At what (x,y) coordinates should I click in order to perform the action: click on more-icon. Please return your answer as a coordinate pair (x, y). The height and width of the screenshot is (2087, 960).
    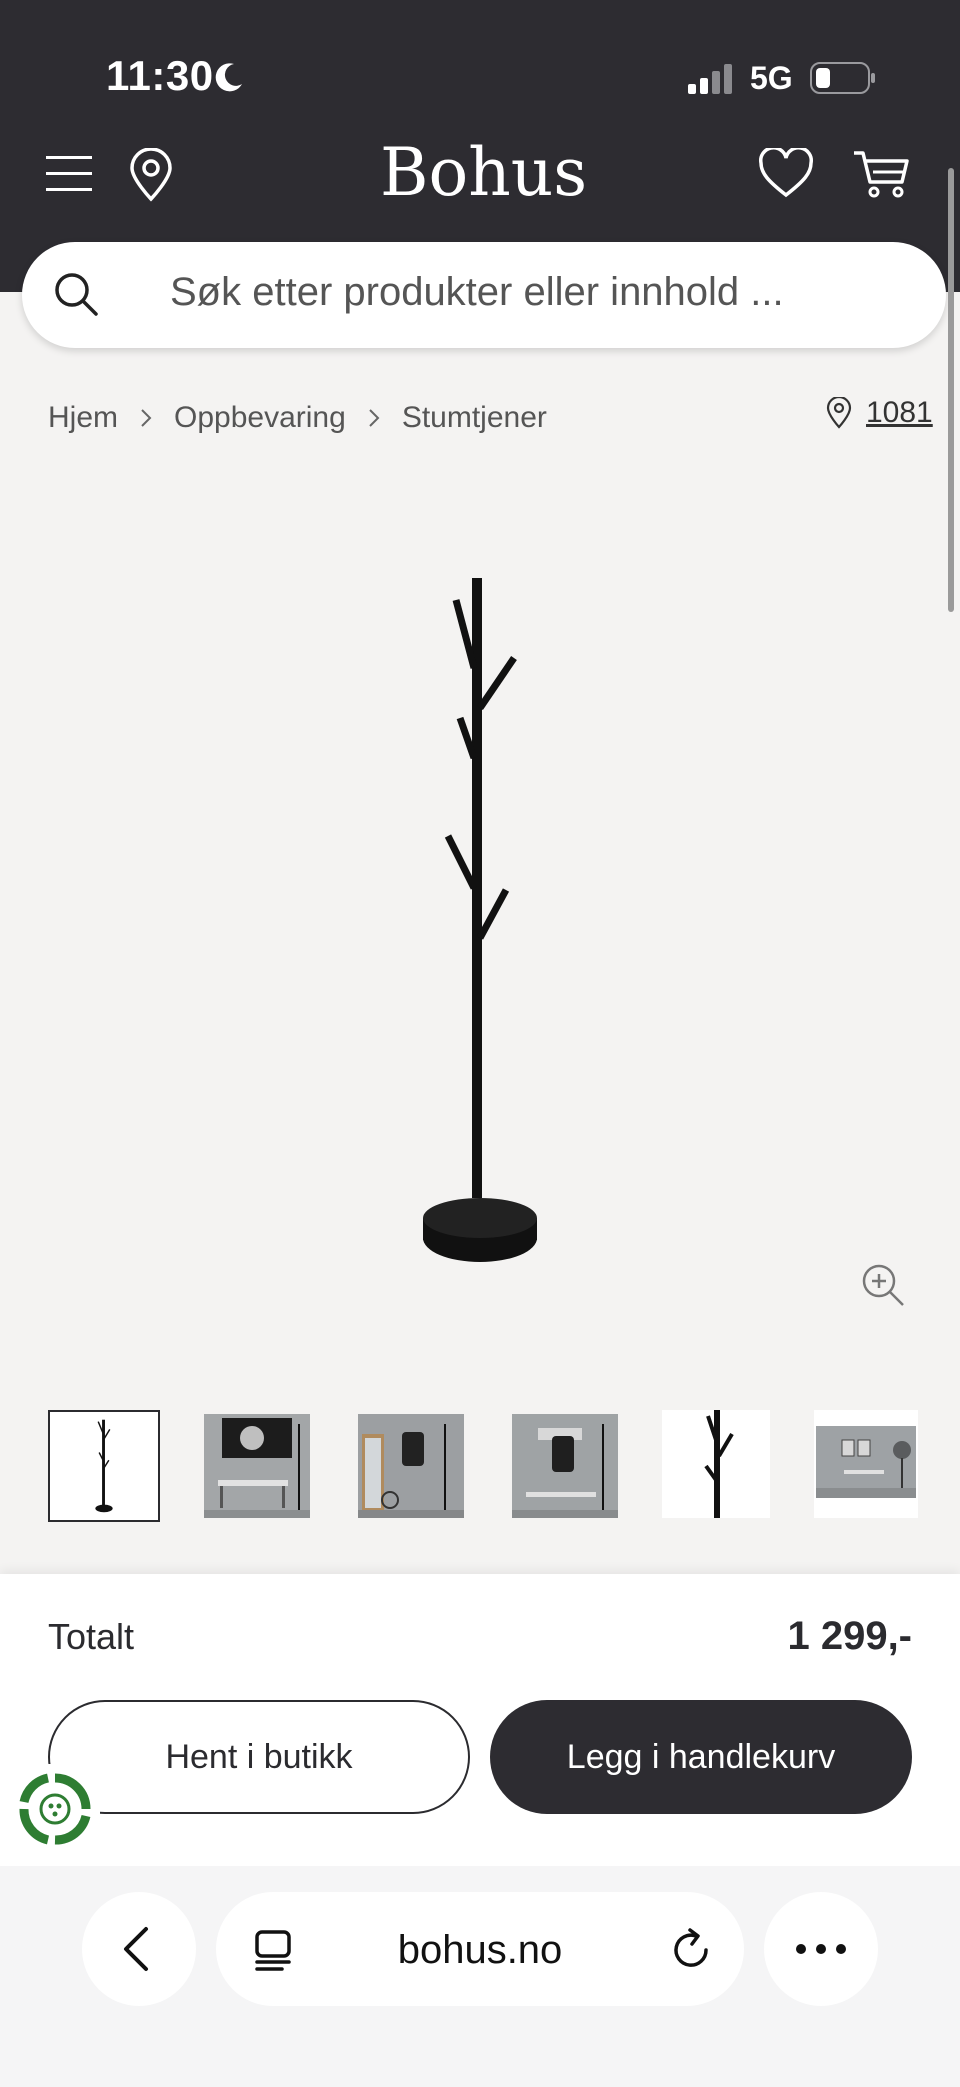
    Looking at the image, I should click on (821, 1949).